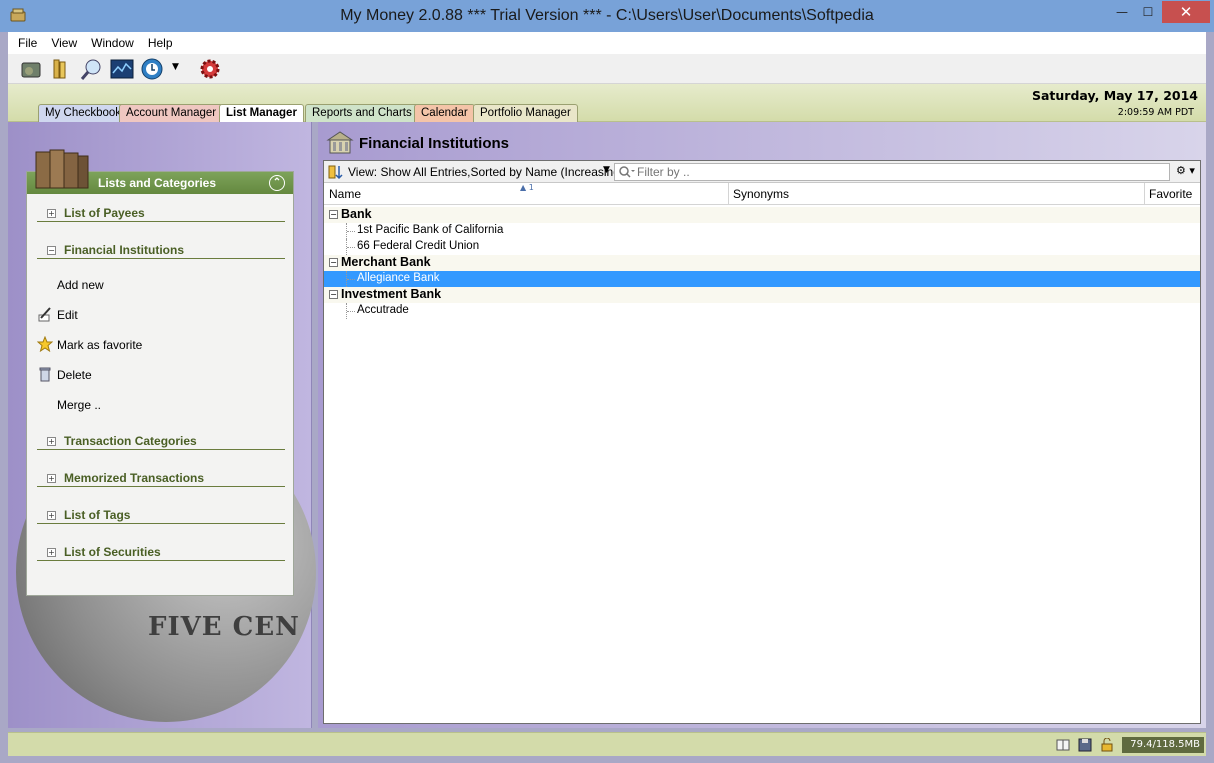  I want to click on page-title: Financial Institutions, so click(434, 143).